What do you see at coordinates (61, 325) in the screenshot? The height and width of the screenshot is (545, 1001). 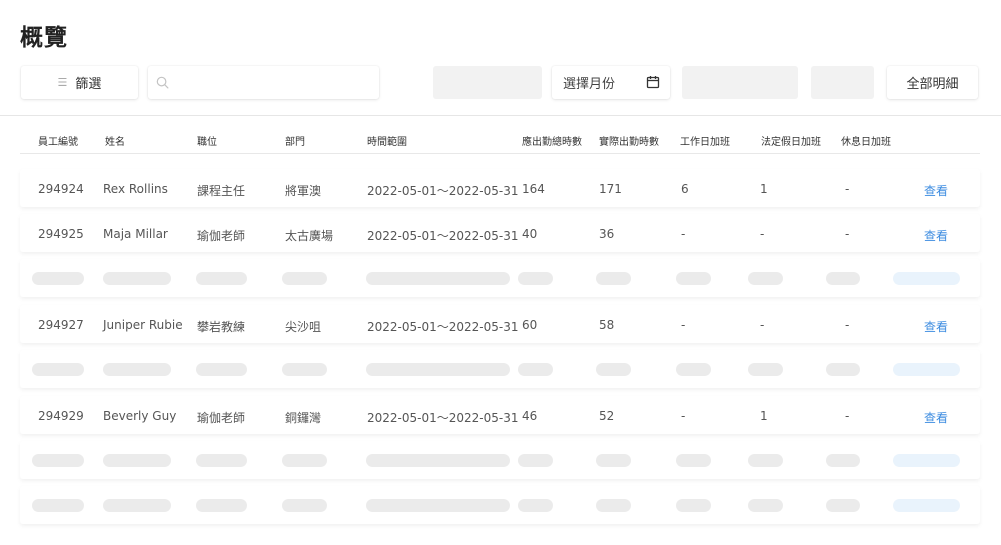 I see `employee-id: 294927` at bounding box center [61, 325].